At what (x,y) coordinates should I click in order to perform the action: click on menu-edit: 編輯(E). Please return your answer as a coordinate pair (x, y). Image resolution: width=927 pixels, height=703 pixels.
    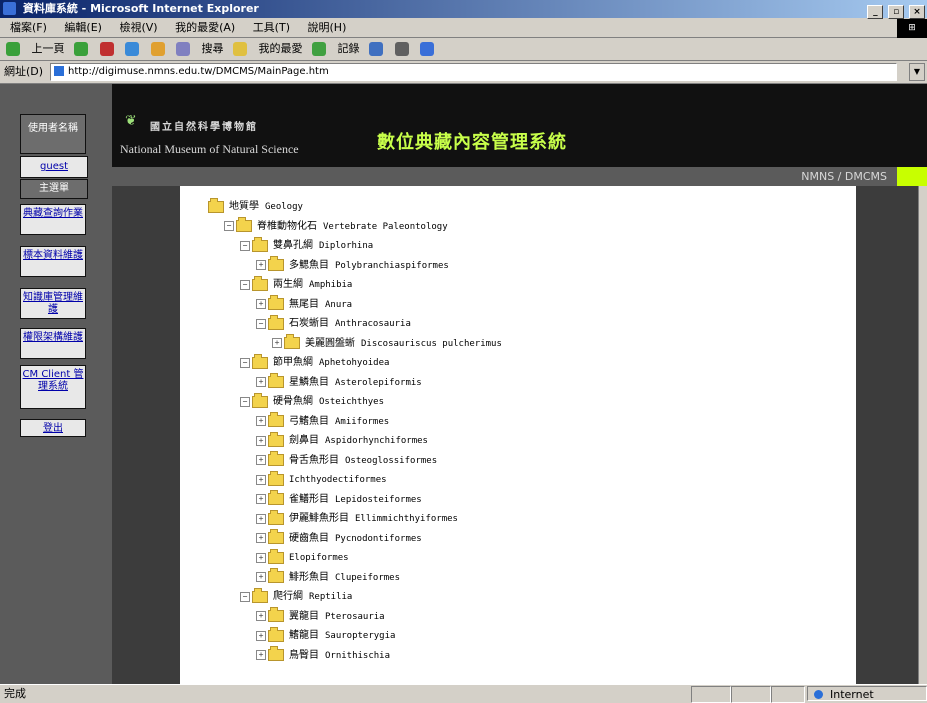
    Looking at the image, I should click on (83, 27).